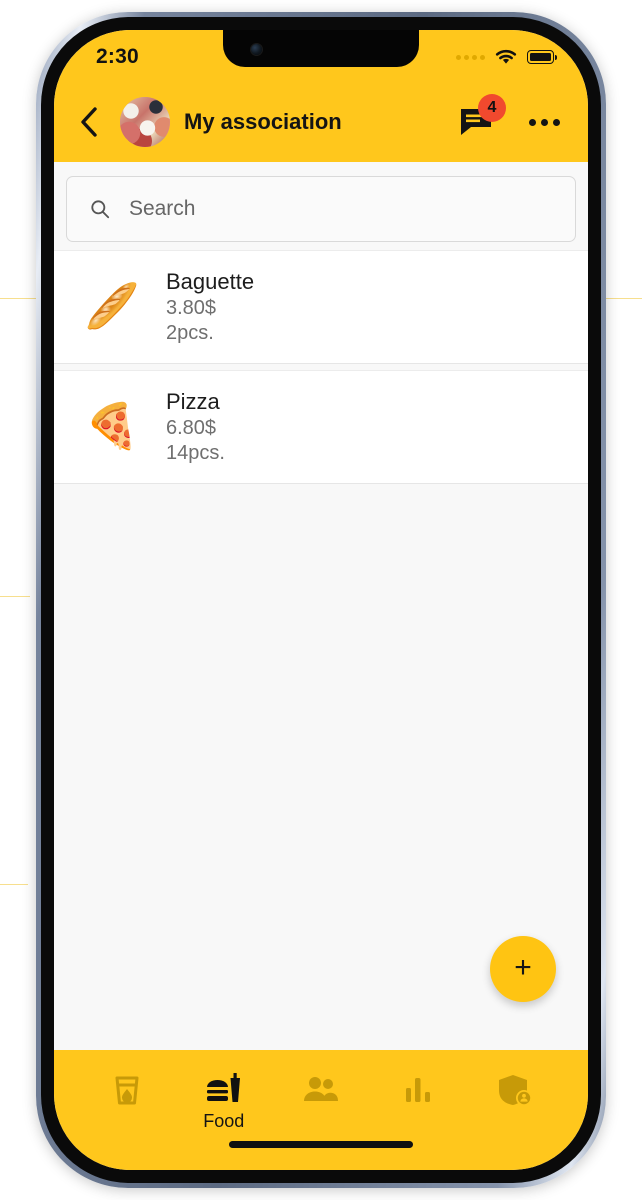  Describe the element at coordinates (223, 1087) in the screenshot. I see `fast-food-icon` at that location.